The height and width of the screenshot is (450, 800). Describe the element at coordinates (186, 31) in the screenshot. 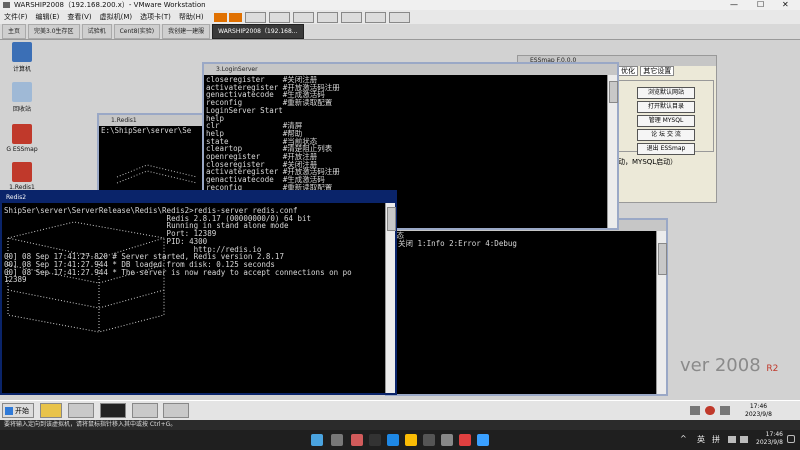

I see `tab-vm-4: 我创建一建服` at that location.